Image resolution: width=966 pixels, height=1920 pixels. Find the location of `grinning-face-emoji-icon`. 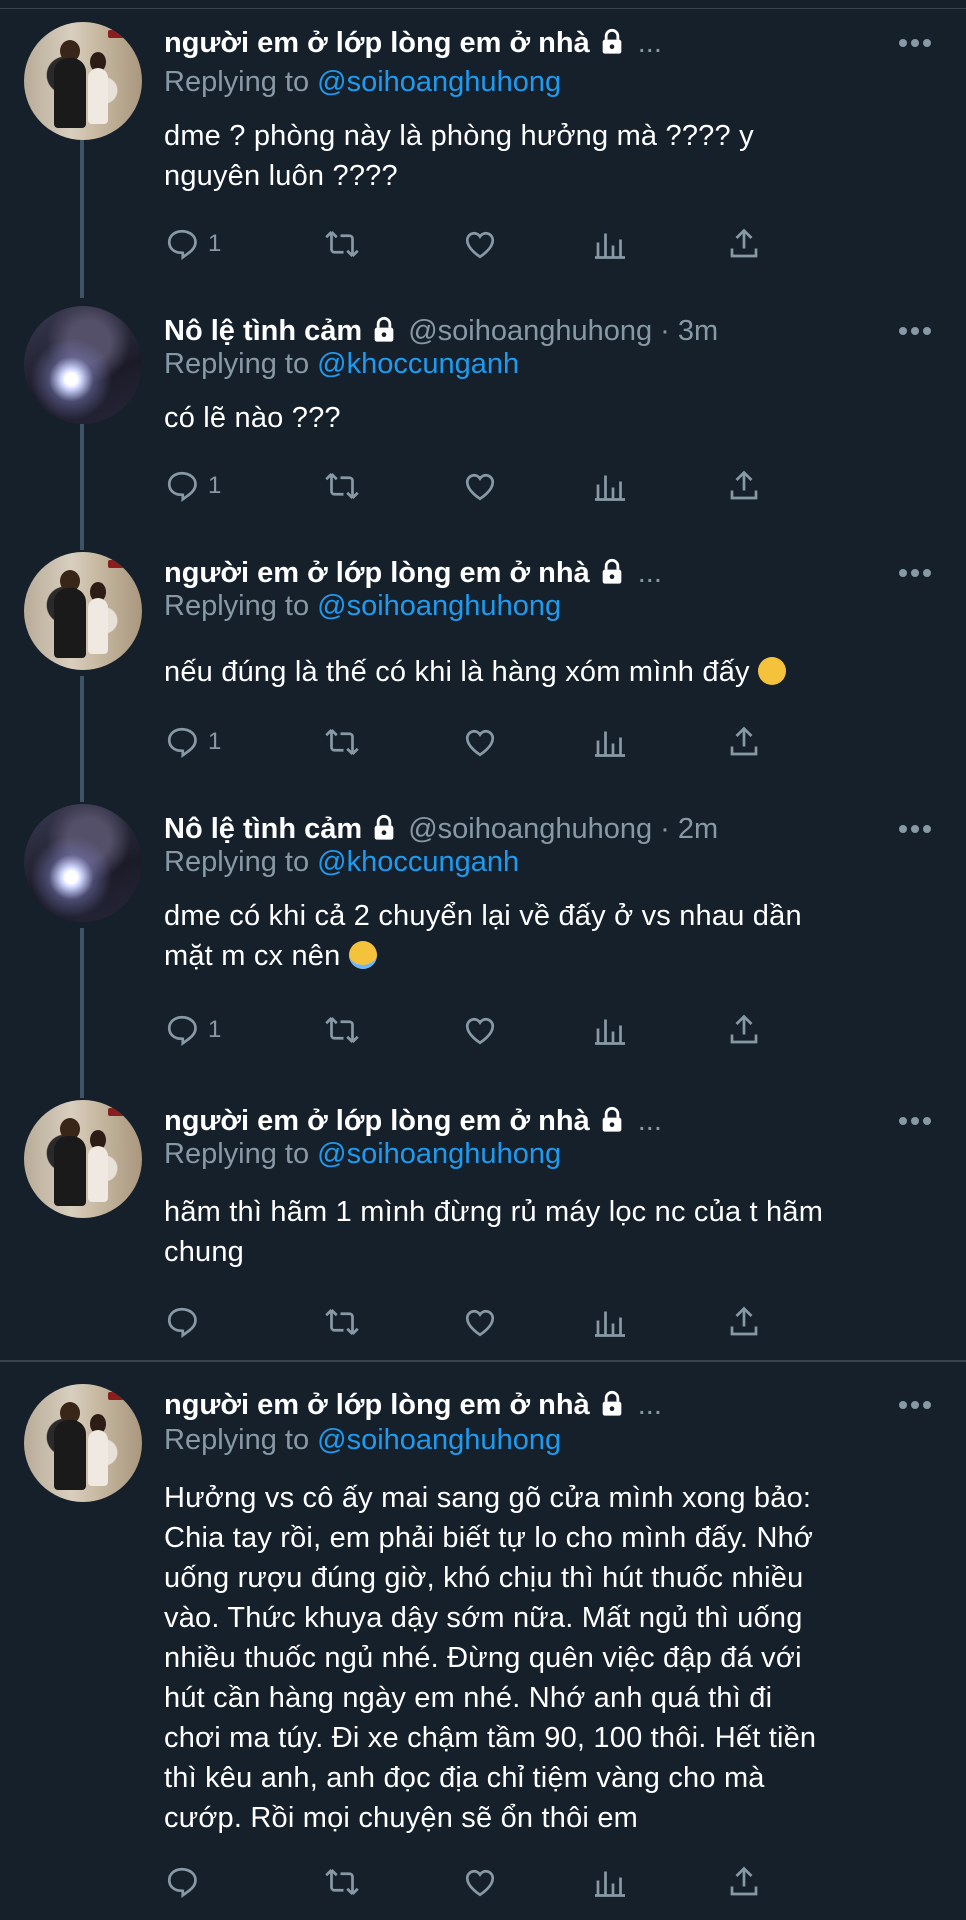

grinning-face-emoji-icon is located at coordinates (772, 671).